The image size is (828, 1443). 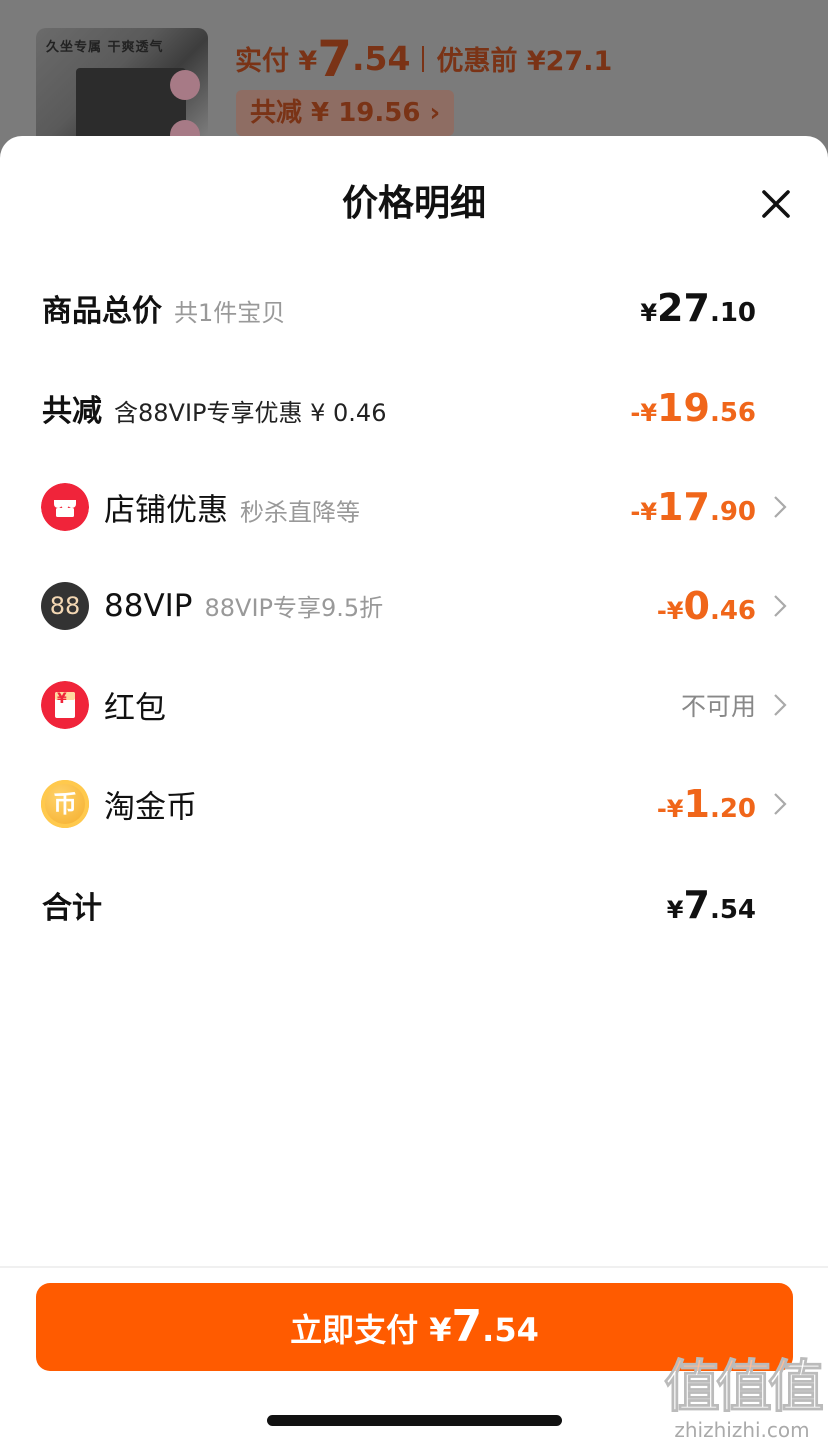 I want to click on sum-amount: ¥7.54, so click(x=711, y=905).